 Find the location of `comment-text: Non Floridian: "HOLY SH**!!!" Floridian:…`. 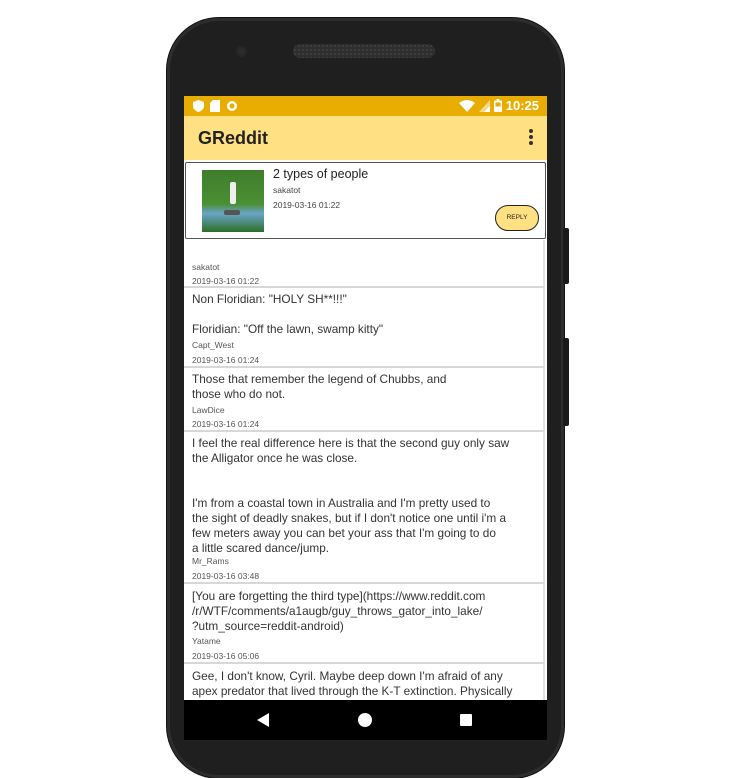

comment-text: Non Floridian: "HOLY SH**!!!" Floridian:… is located at coordinates (288, 314).